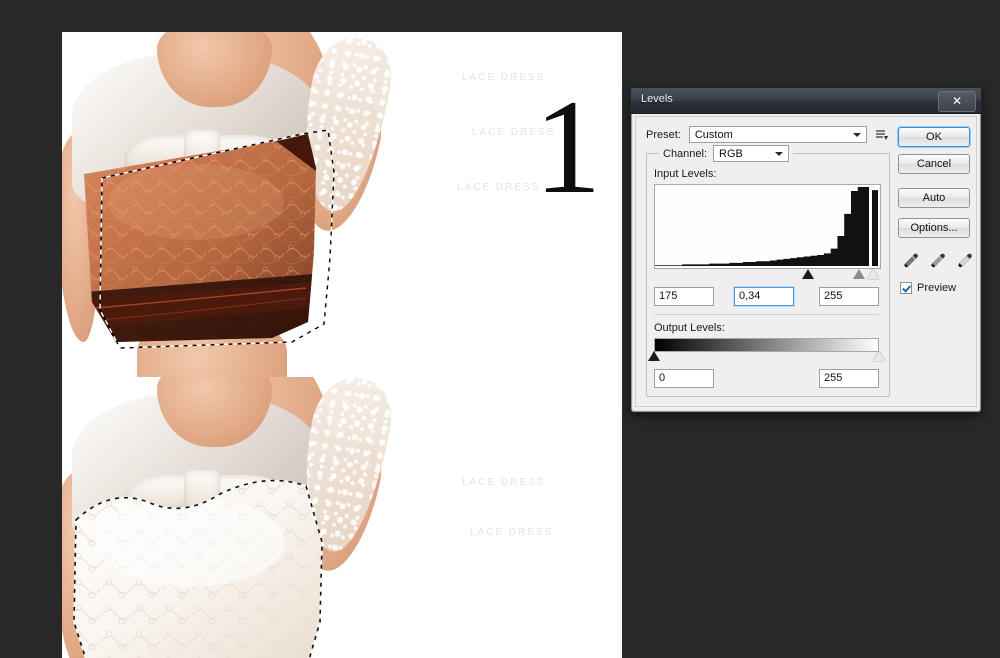  I want to click on section-divider, so click(766, 314).